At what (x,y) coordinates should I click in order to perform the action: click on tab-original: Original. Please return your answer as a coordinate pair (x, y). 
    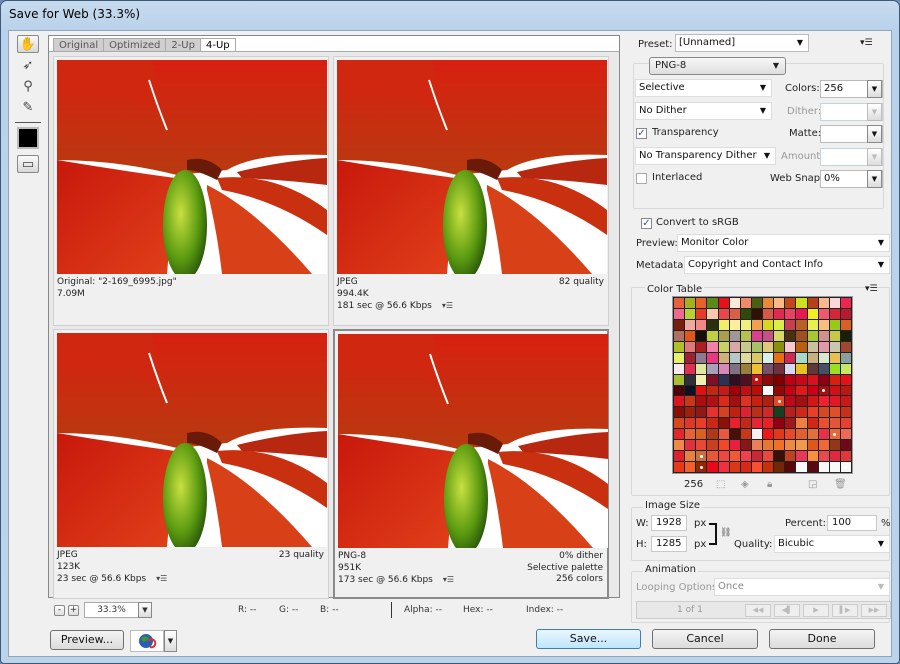
    Looking at the image, I should click on (79, 45).